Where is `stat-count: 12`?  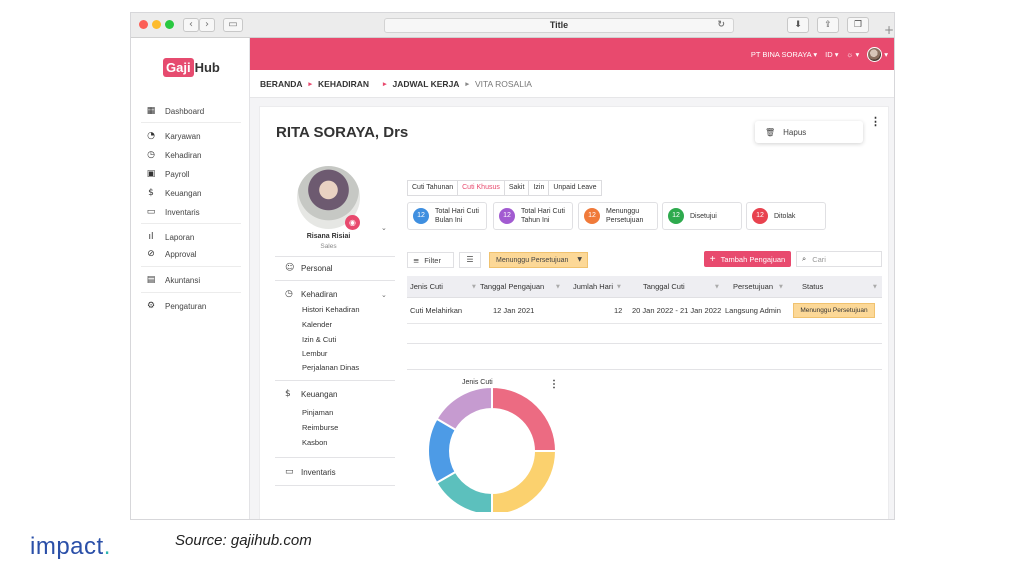 stat-count: 12 is located at coordinates (760, 216).